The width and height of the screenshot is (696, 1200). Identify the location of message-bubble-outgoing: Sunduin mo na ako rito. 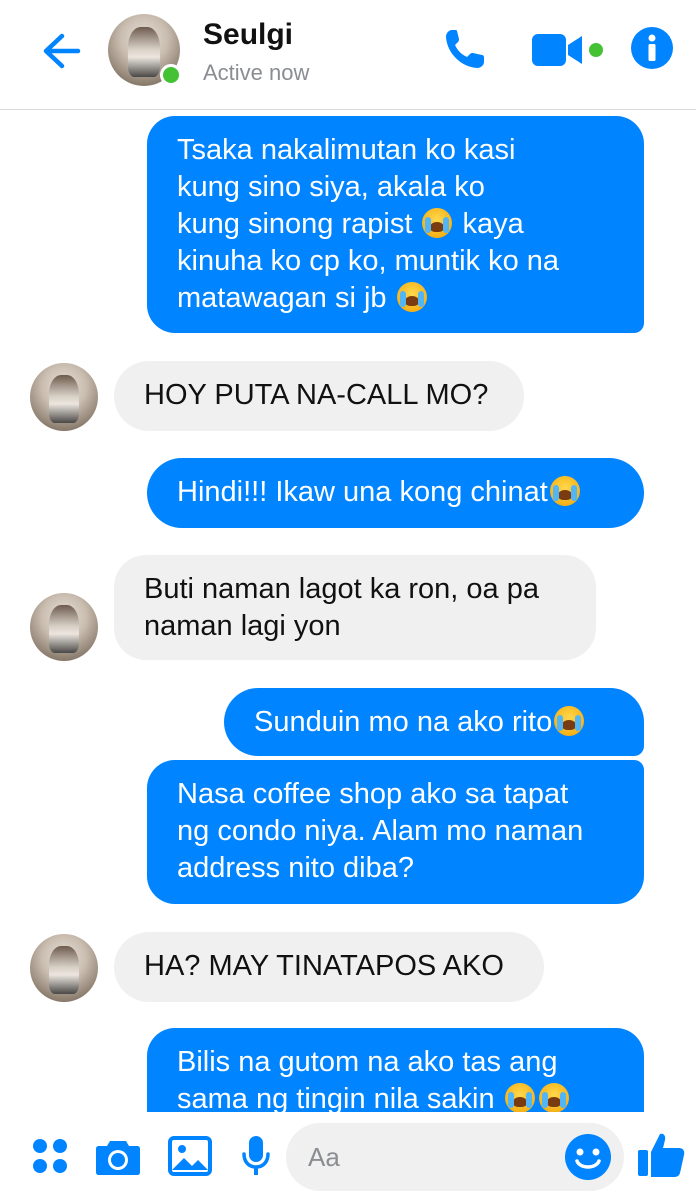
(434, 722).